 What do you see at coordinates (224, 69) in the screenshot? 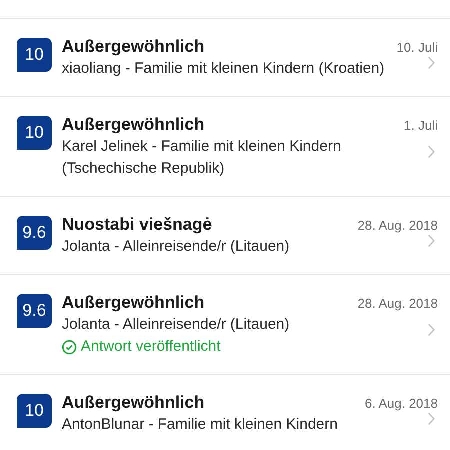
I see `reviewer-info: xiaoliang - Familie mit kleinen Kindern (Kroatien)` at bounding box center [224, 69].